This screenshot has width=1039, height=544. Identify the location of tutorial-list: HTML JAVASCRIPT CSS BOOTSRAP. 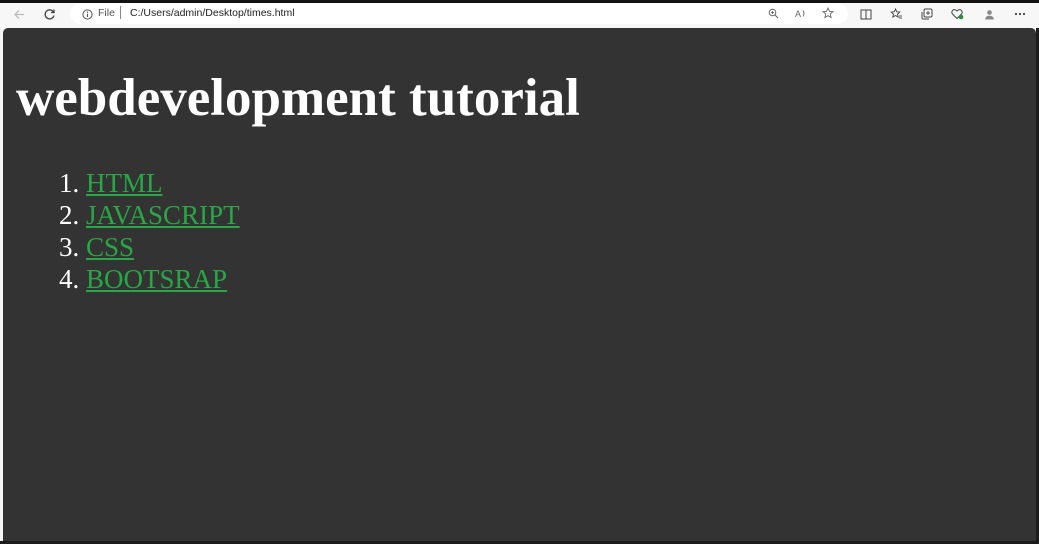
(121, 231).